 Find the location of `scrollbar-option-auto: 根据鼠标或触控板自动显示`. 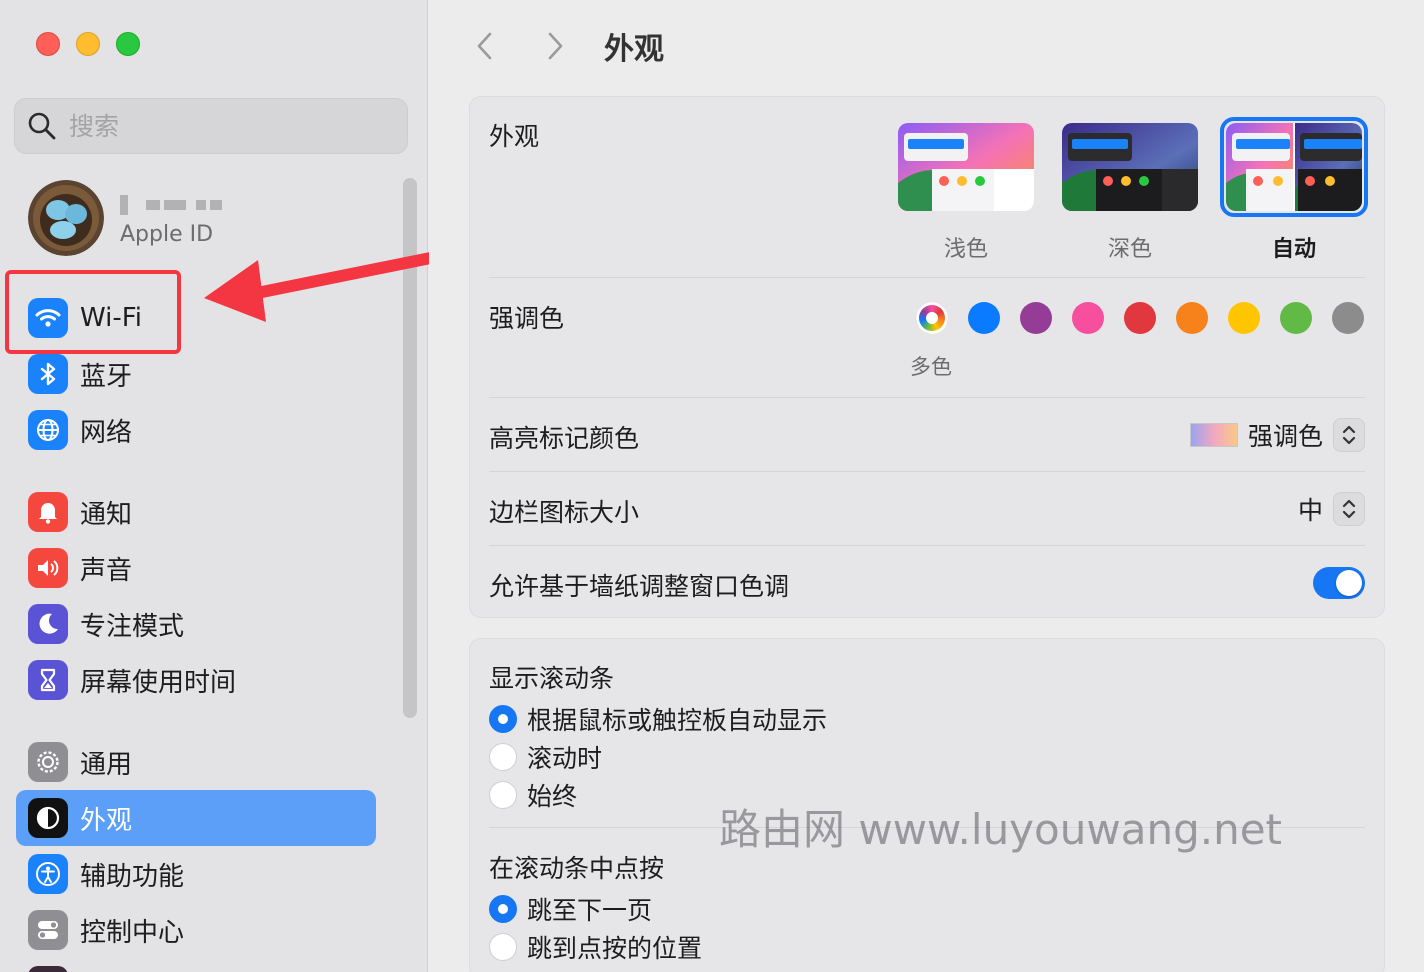

scrollbar-option-auto: 根据鼠标或触控板自动显示 is located at coordinates (658, 719).